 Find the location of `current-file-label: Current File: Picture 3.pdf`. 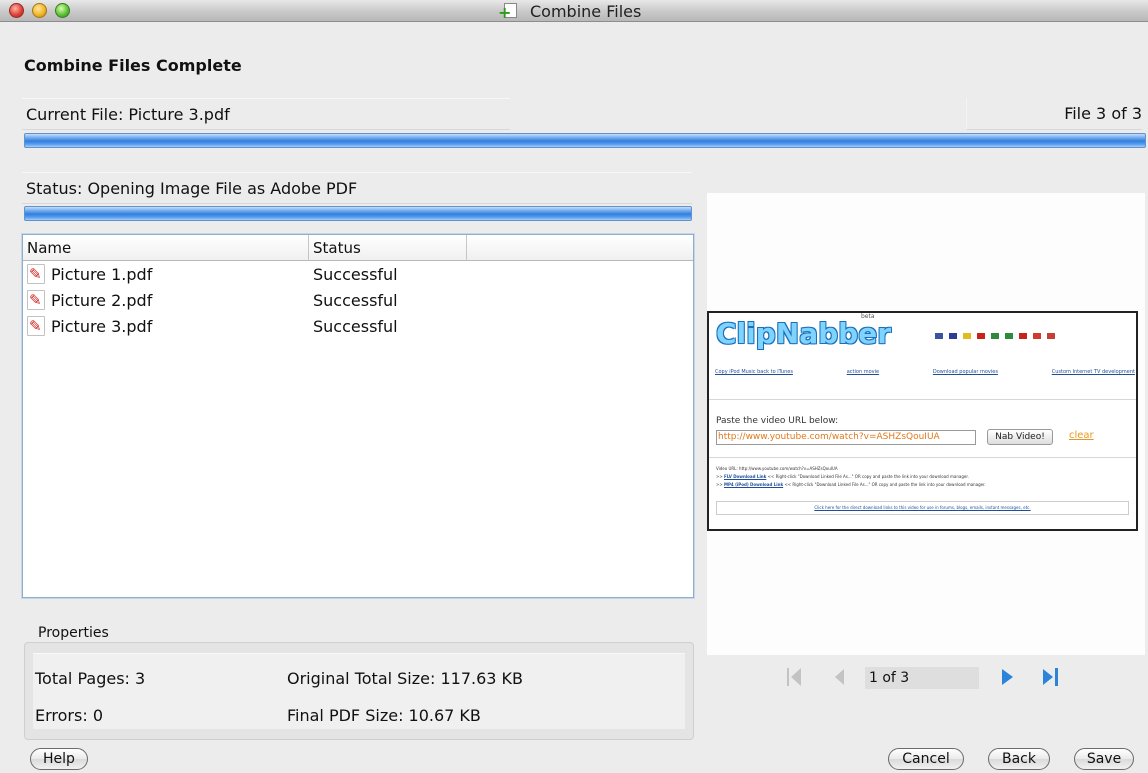

current-file-label: Current File: Picture 3.pdf is located at coordinates (128, 114).